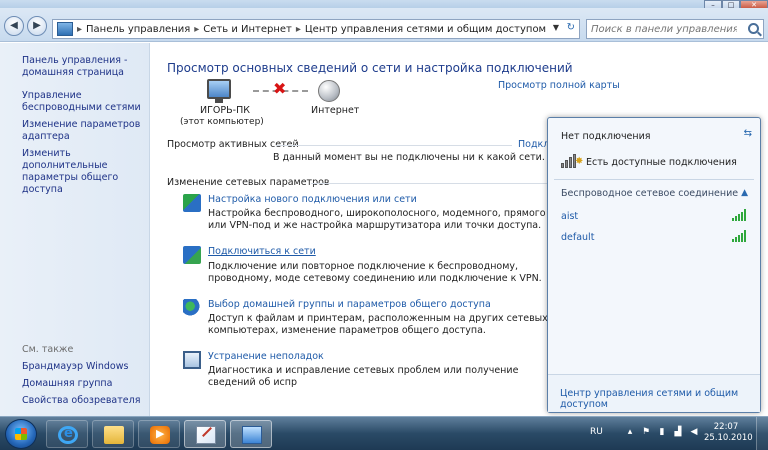  I want to click on arrow-left-icon: ◀, so click(14, 25).